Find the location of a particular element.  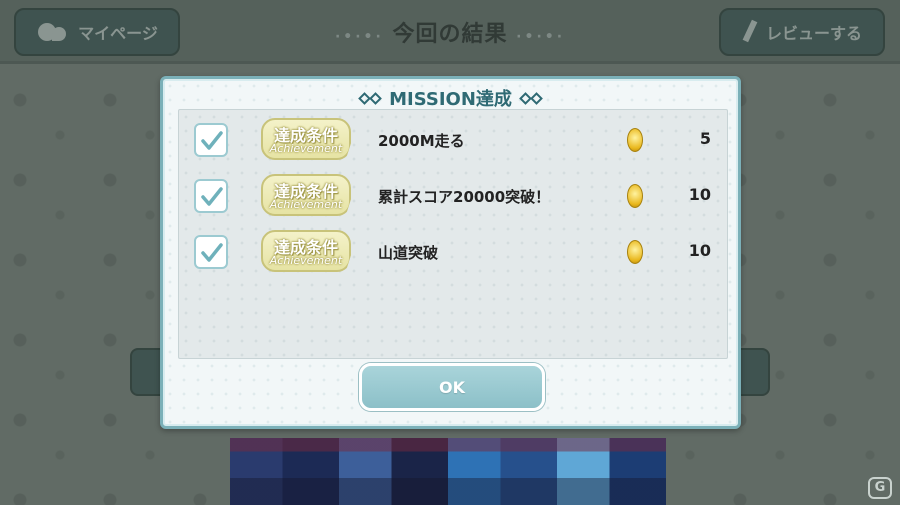

mission-reward: 5 is located at coordinates (705, 138).